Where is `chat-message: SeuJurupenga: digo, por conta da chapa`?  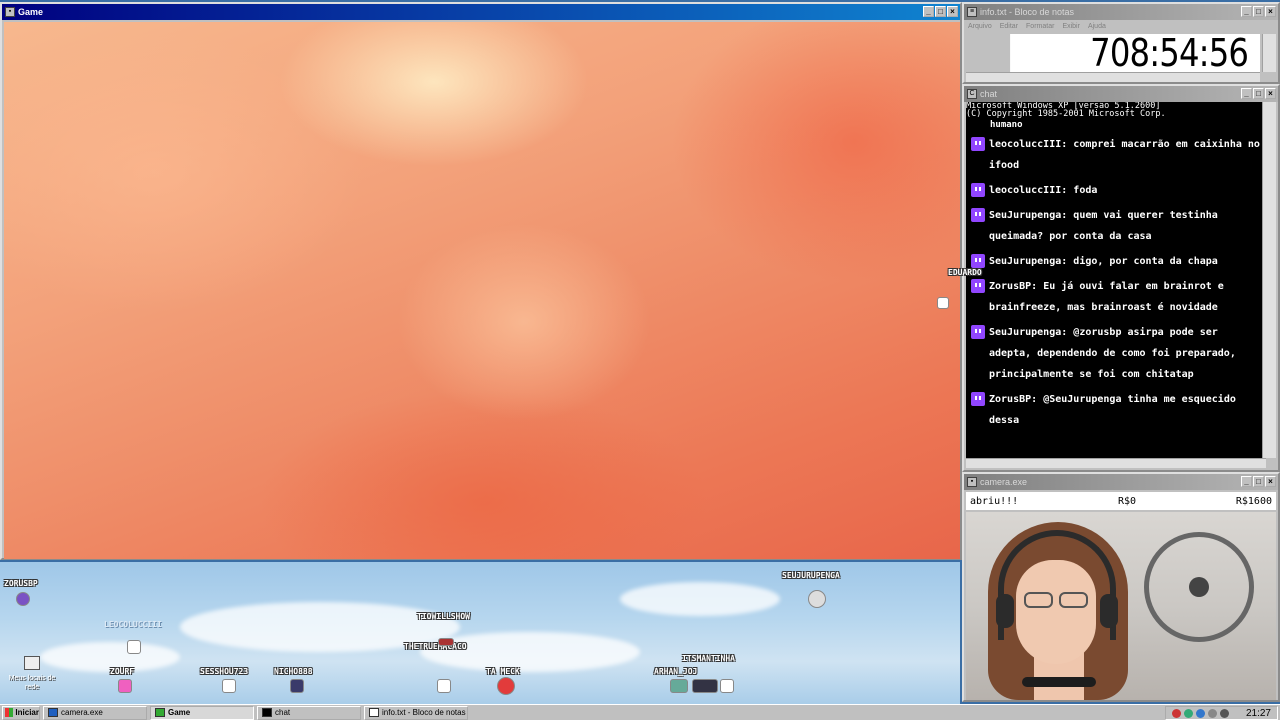 chat-message: SeuJurupenga: digo, por conta da chapa is located at coordinates (1116, 261).